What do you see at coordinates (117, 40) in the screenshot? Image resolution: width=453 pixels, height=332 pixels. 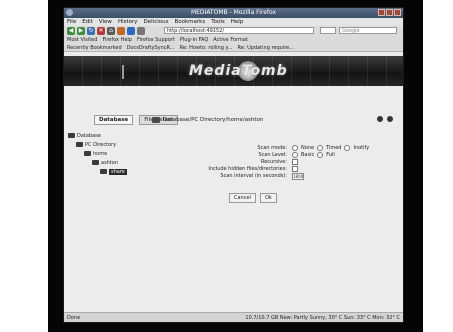 I see `bookmark-item: Firefox Help` at bounding box center [117, 40].